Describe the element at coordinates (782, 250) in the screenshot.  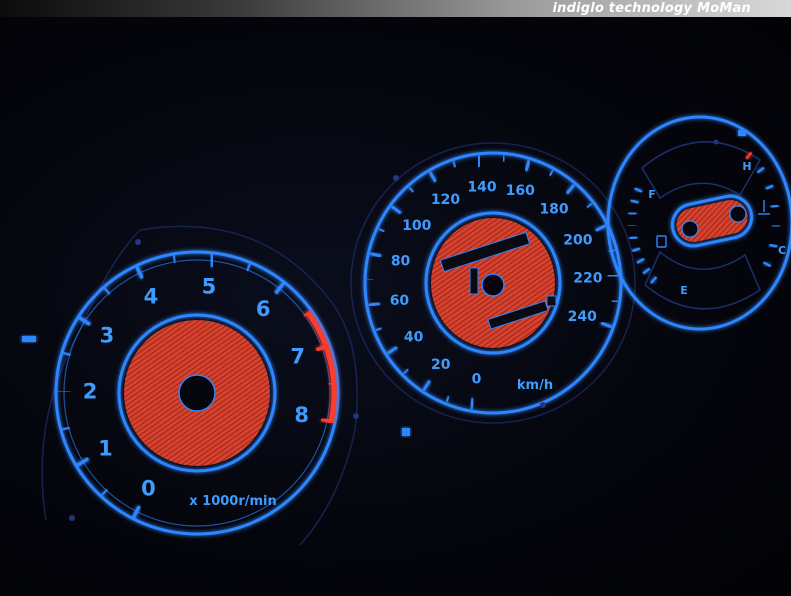
I see `temp-cold-label: C` at that location.